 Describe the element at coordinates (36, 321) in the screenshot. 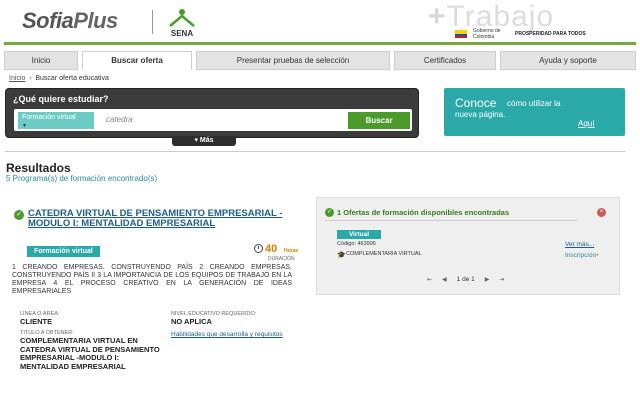

I see `linea-value: CLIENTE` at that location.